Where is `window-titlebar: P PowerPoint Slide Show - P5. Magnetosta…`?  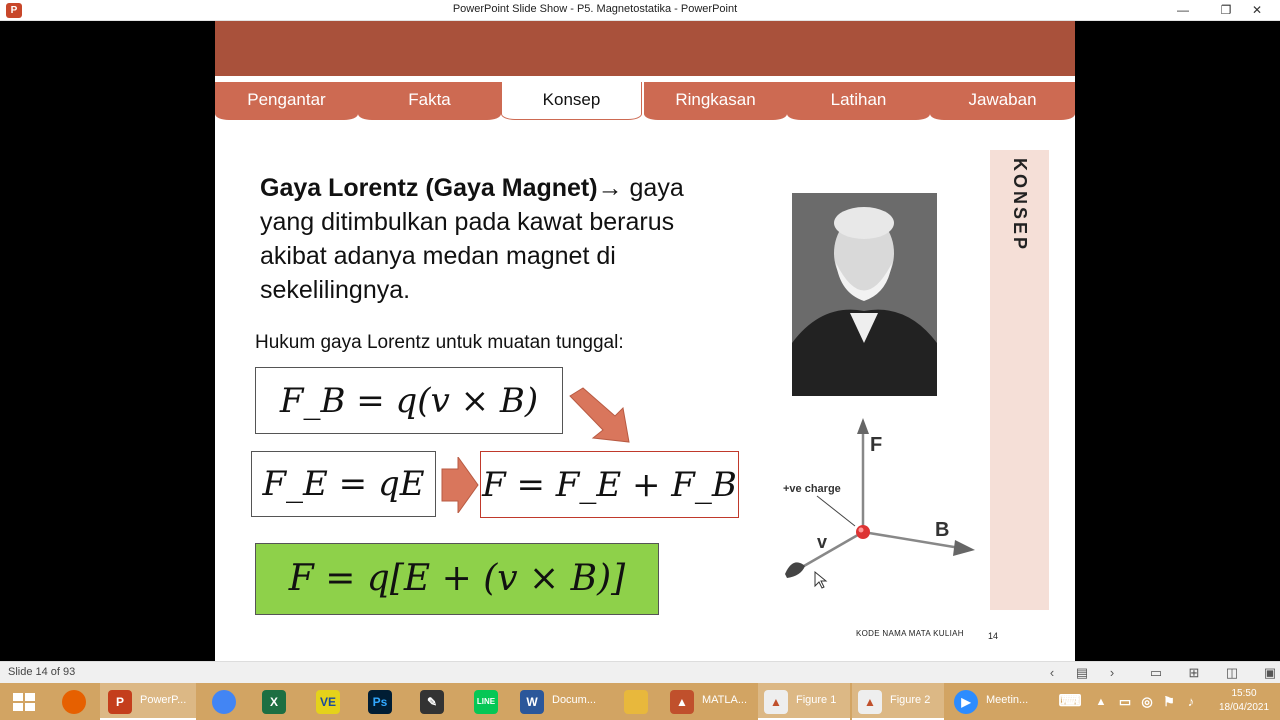 window-titlebar: P PowerPoint Slide Show - P5. Magnetosta… is located at coordinates (640, 10).